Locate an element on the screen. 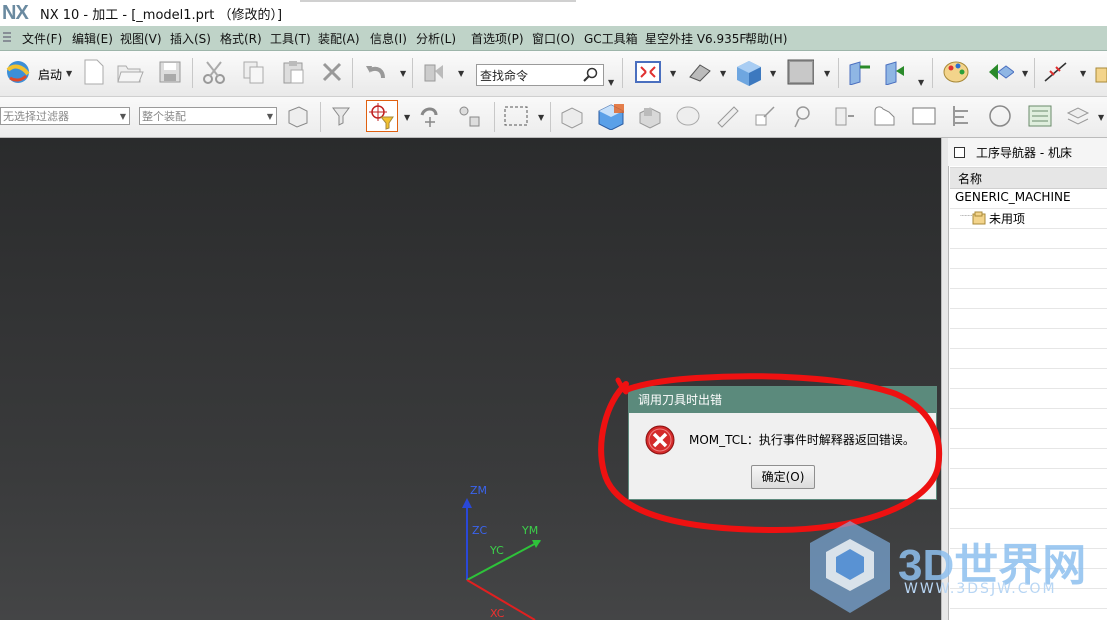  menu-insert: 插入(S) is located at coordinates (190, 38).